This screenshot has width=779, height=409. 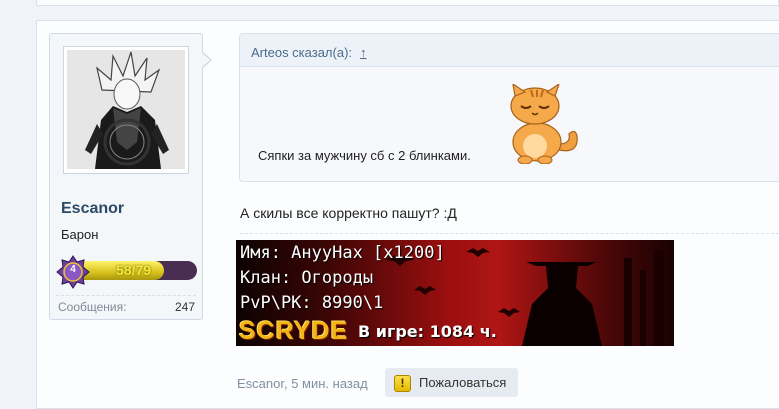 I want to click on report-label: Пожаловаться, so click(x=463, y=382).